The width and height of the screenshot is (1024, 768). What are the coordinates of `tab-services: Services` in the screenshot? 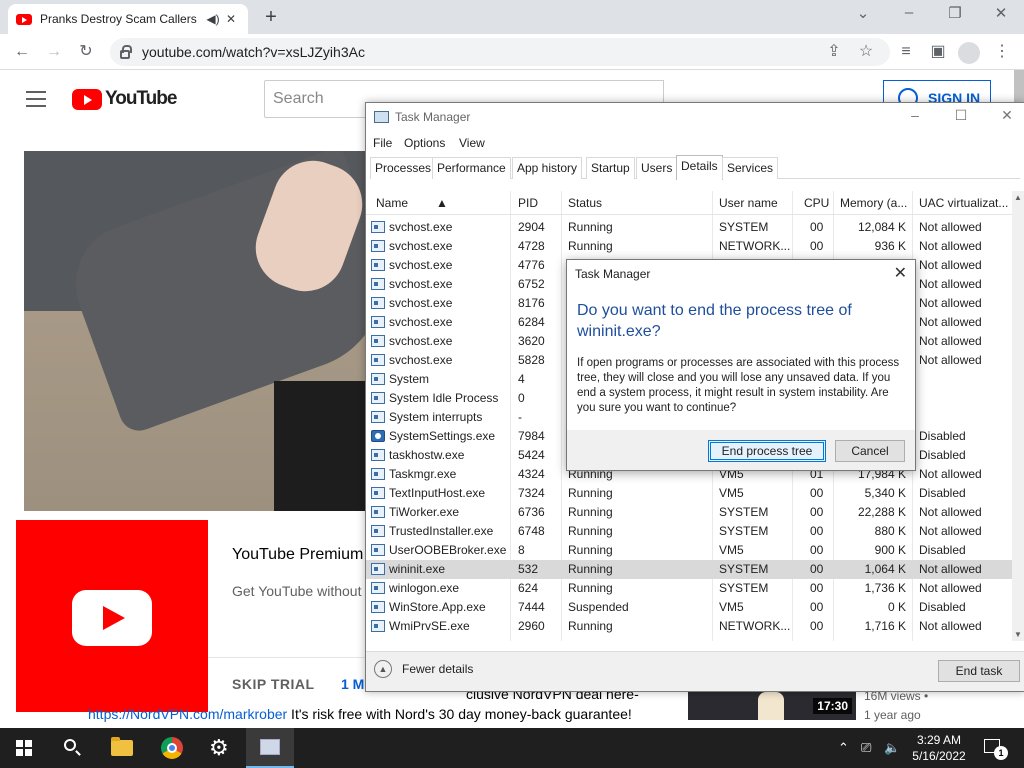 It's located at (750, 168).